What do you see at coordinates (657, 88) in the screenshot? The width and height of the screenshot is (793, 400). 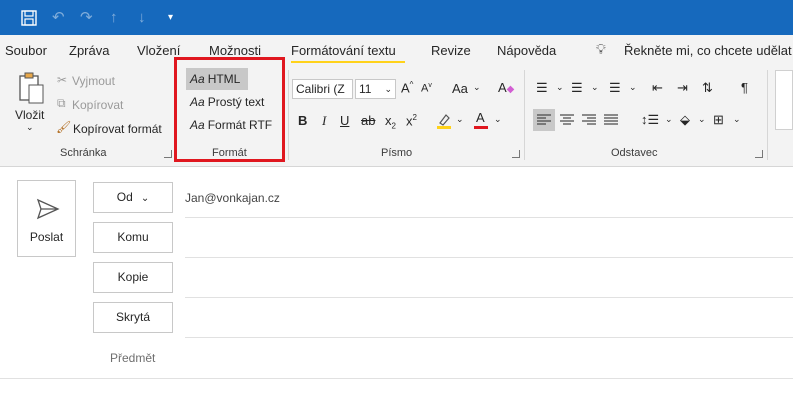 I see `decrease-indent-icon: ⇤` at bounding box center [657, 88].